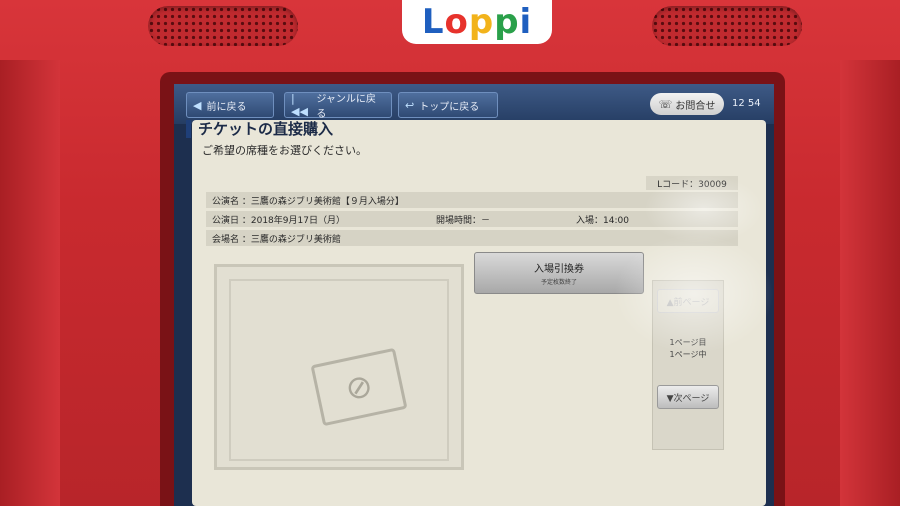 The height and width of the screenshot is (506, 900). I want to click on enter-ticket-sub: 予定枚数終了, so click(558, 282).